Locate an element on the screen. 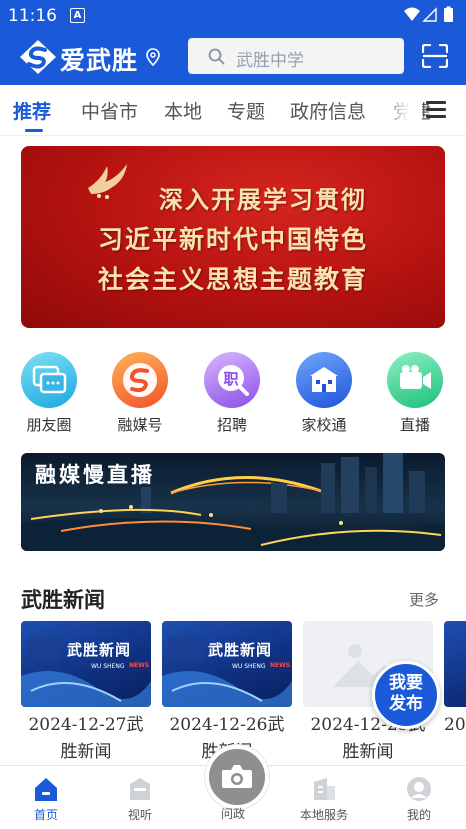 Image resolution: width=466 pixels, height=829 pixels. app-name: 爱武胜 is located at coordinates (99, 60).